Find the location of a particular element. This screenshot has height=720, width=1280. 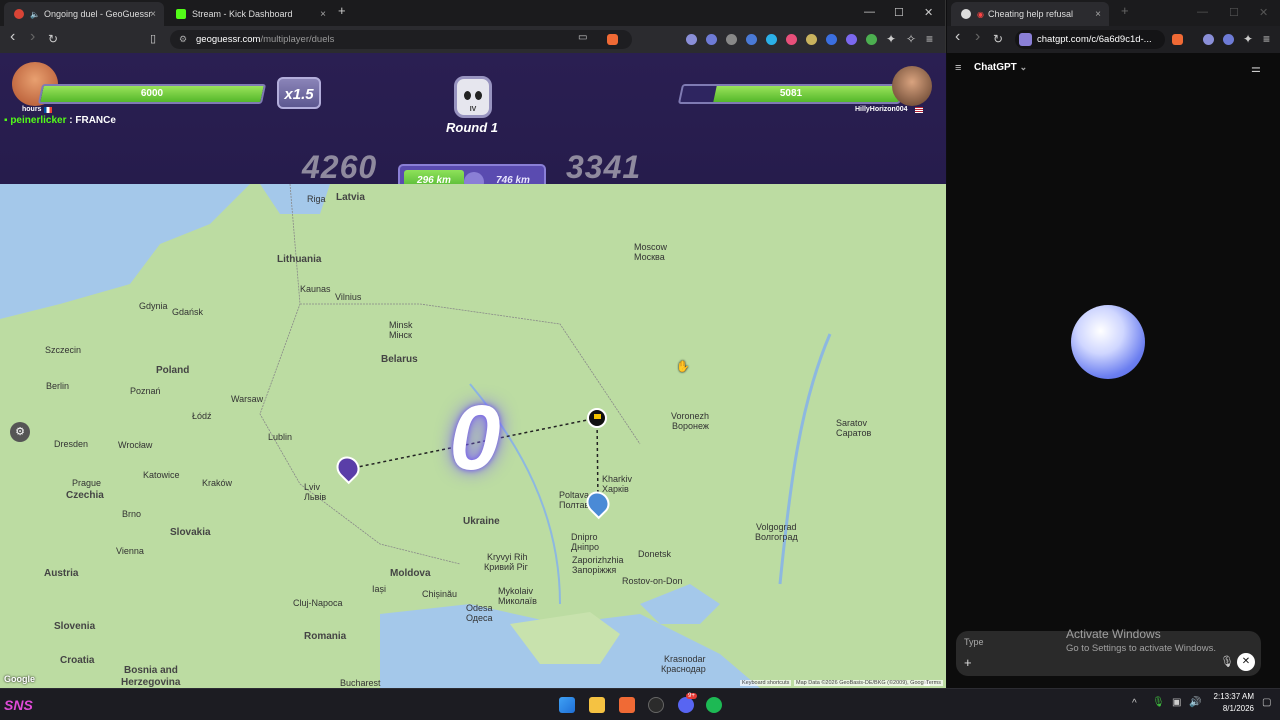

activate-windows-subtitle: Go to Settings to activate Windows. is located at coordinates (1141, 648).